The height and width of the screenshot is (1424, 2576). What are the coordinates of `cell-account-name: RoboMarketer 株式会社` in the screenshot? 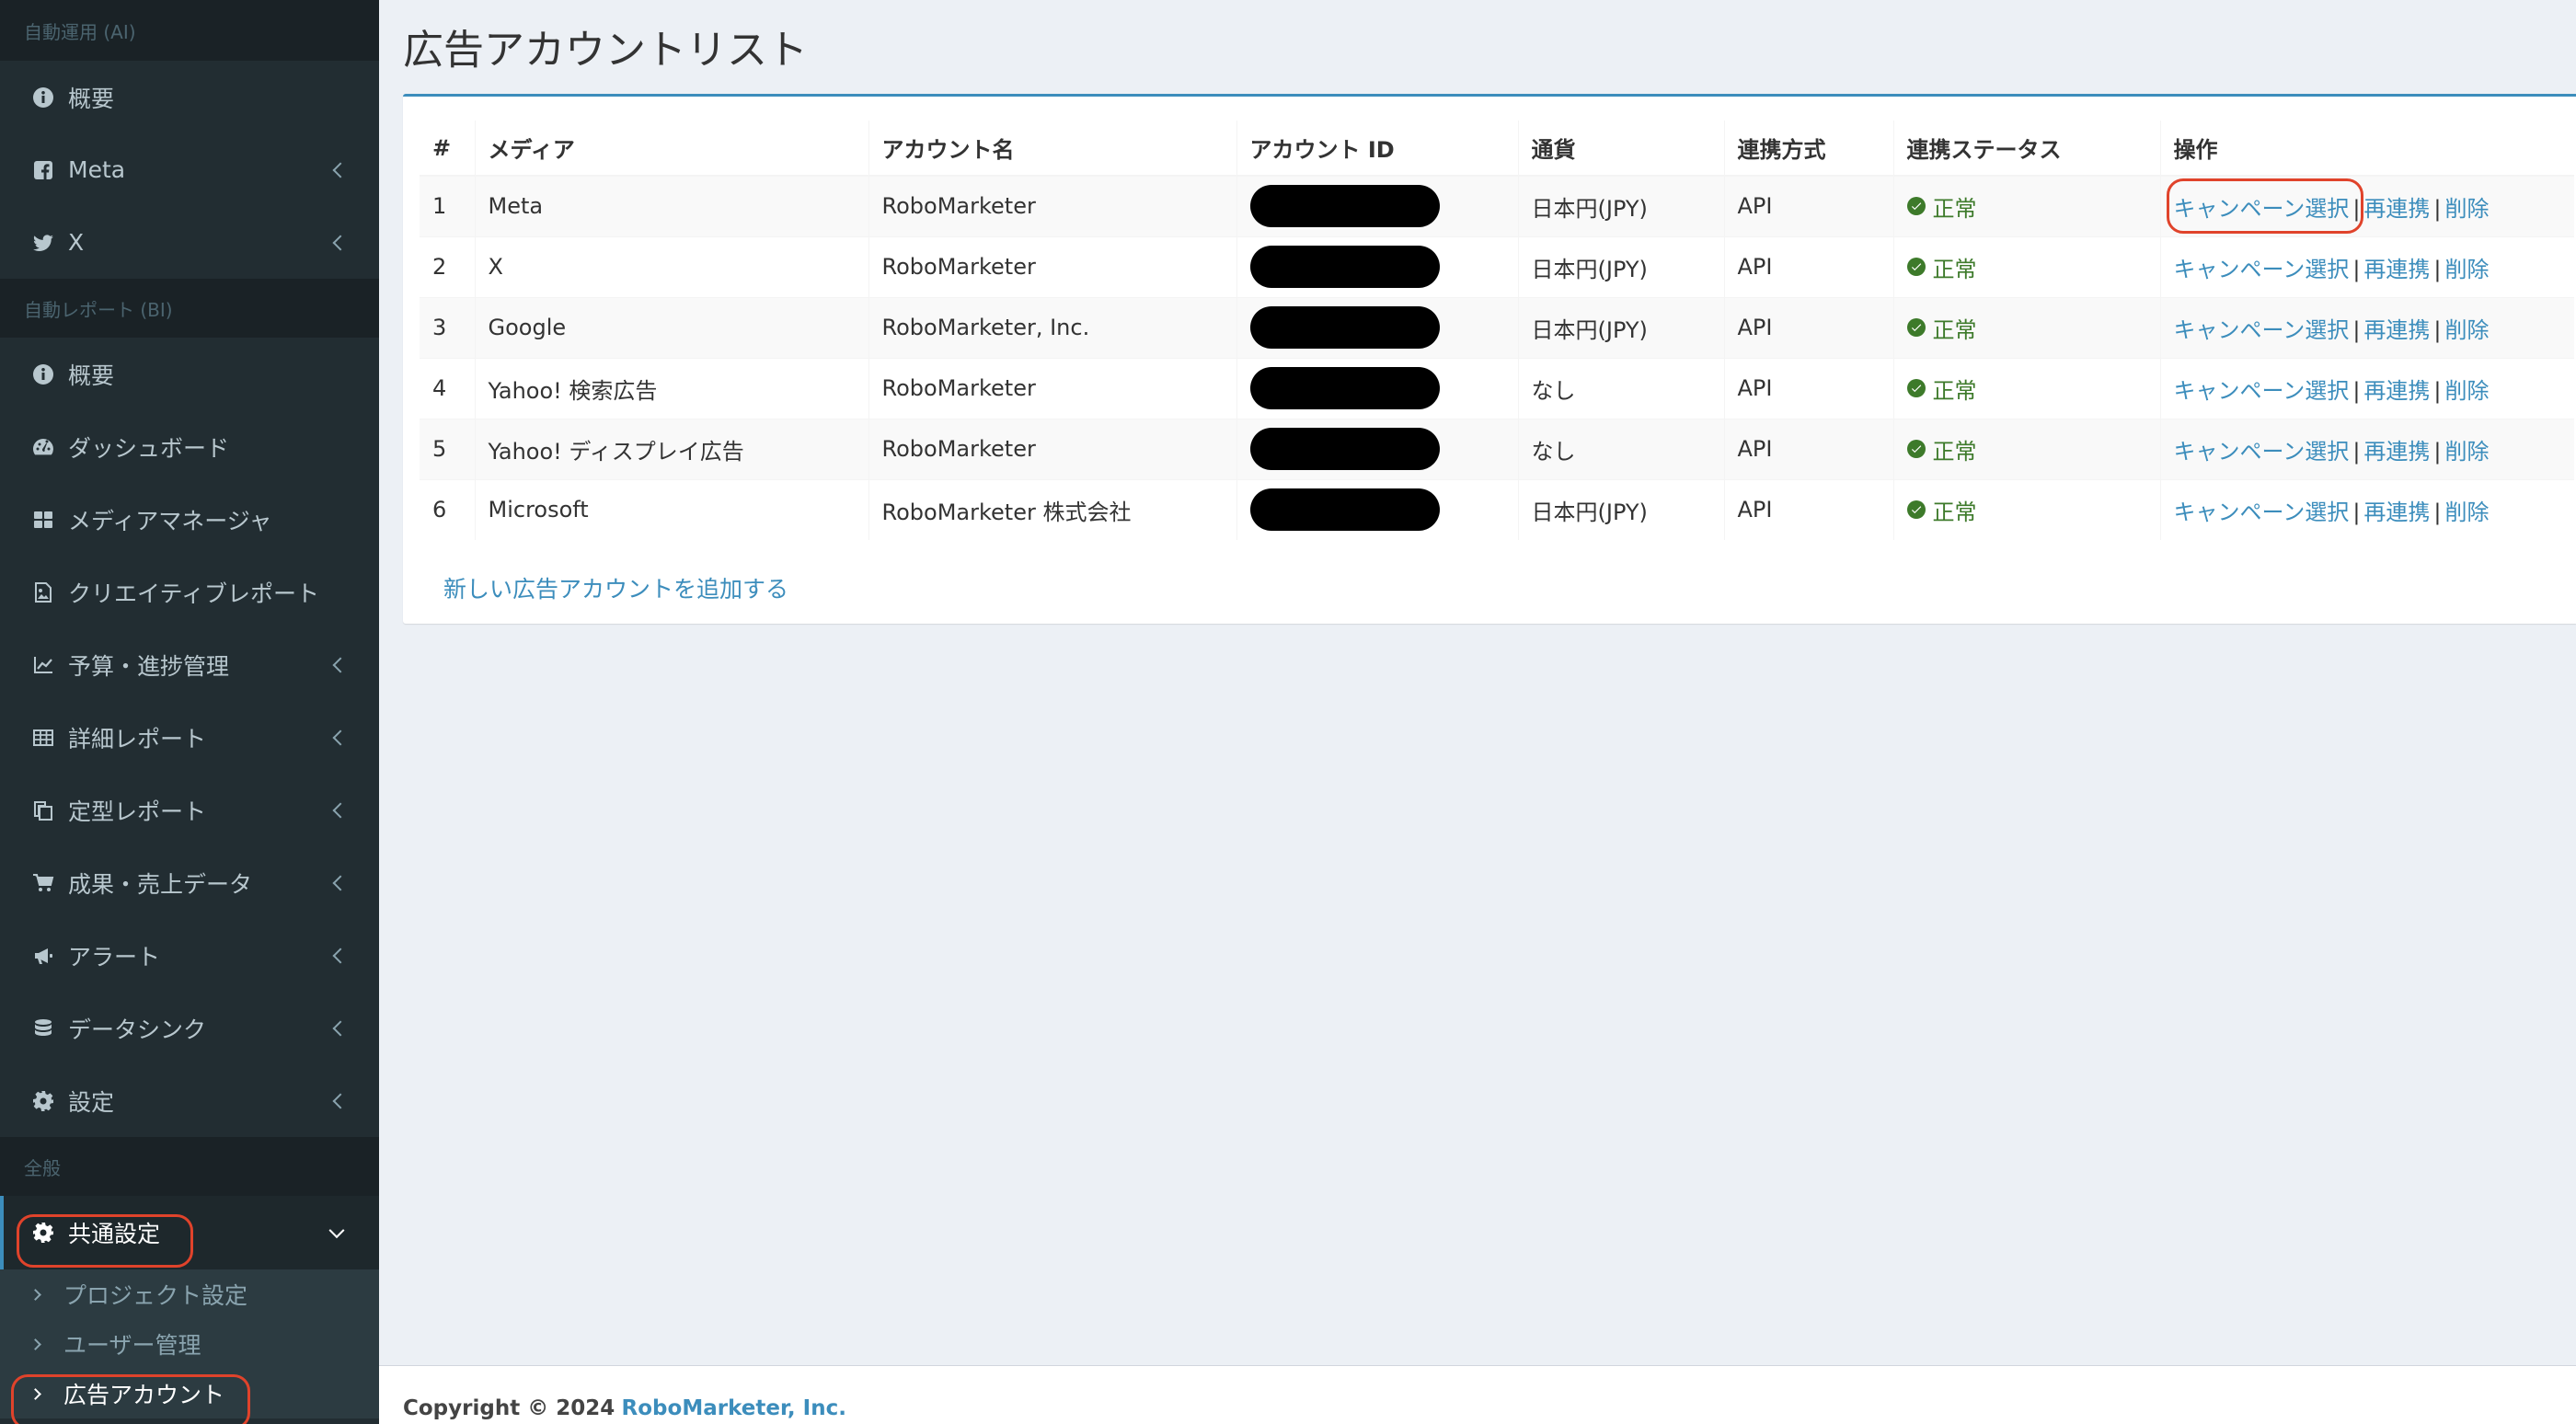 It's located at (1052, 509).